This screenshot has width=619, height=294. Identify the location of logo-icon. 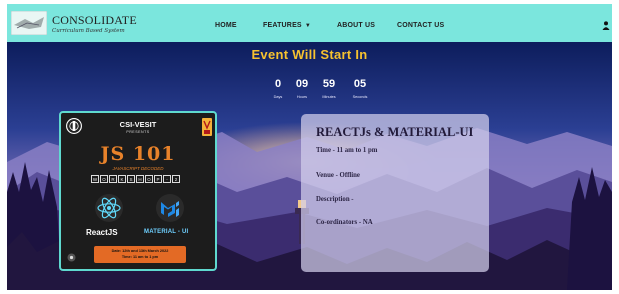
(29, 23).